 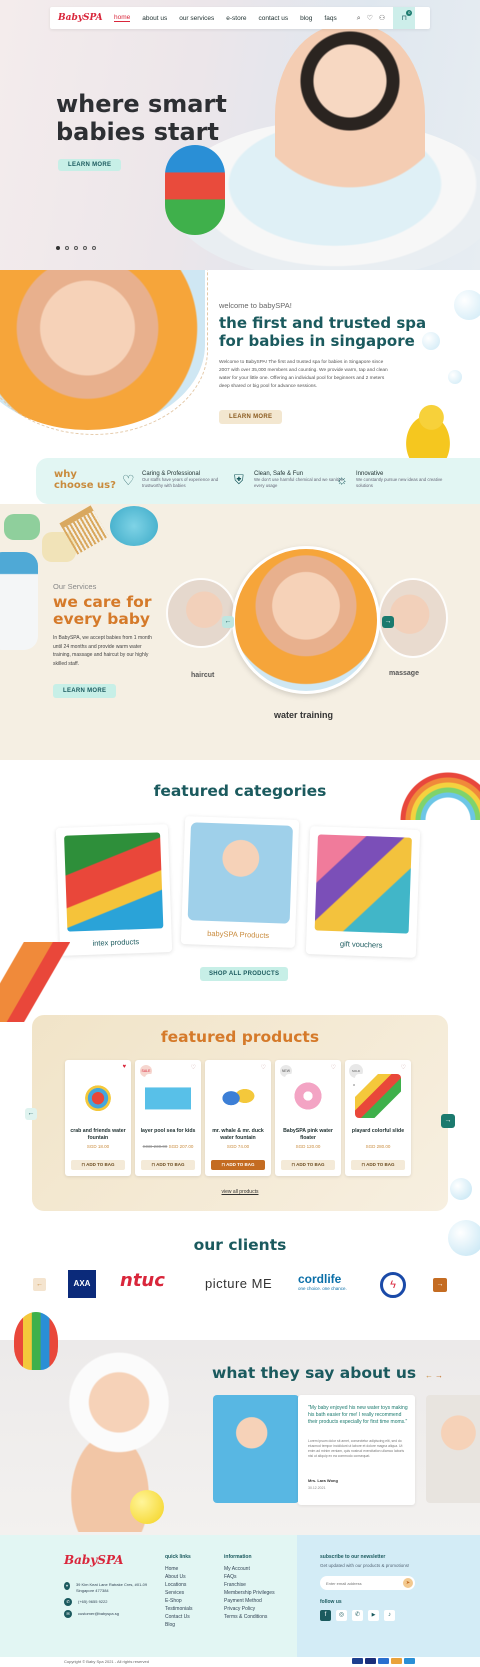 What do you see at coordinates (389, 1615) in the screenshot?
I see `tiktok-icon: ♪` at bounding box center [389, 1615].